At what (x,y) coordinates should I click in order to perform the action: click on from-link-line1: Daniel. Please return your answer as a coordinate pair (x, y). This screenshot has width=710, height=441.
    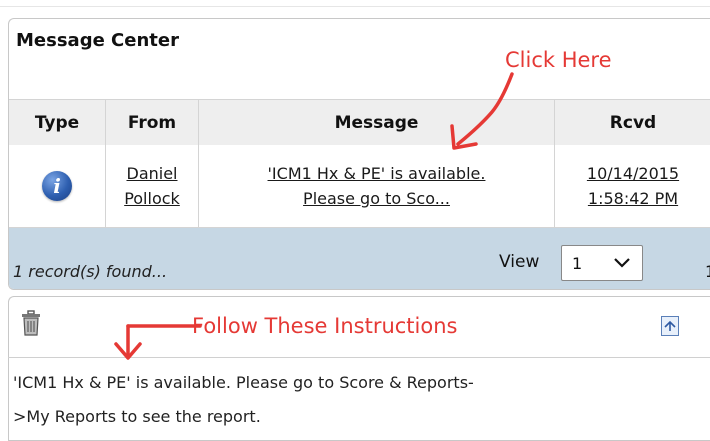
    Looking at the image, I should click on (152, 173).